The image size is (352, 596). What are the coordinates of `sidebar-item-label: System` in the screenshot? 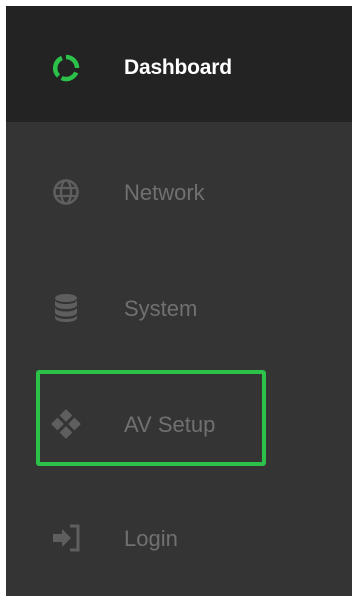 It's located at (161, 308).